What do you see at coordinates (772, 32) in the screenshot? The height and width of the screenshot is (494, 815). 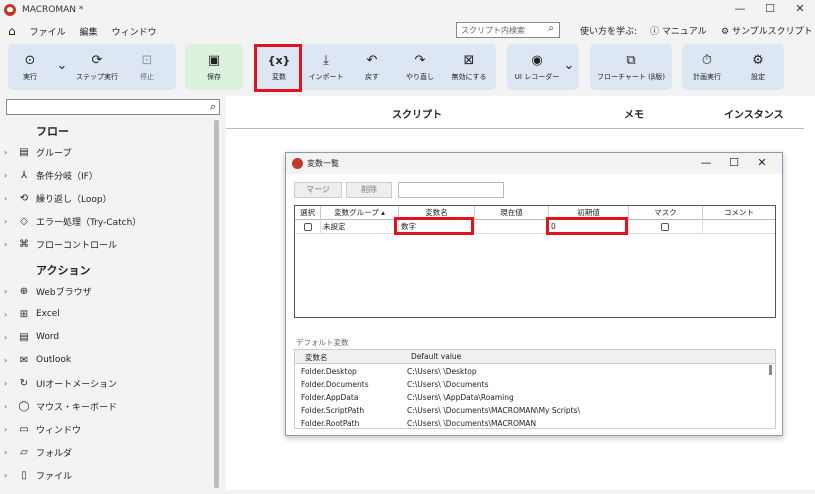 I see `sample-label: サンプルスクリプト` at bounding box center [772, 32].